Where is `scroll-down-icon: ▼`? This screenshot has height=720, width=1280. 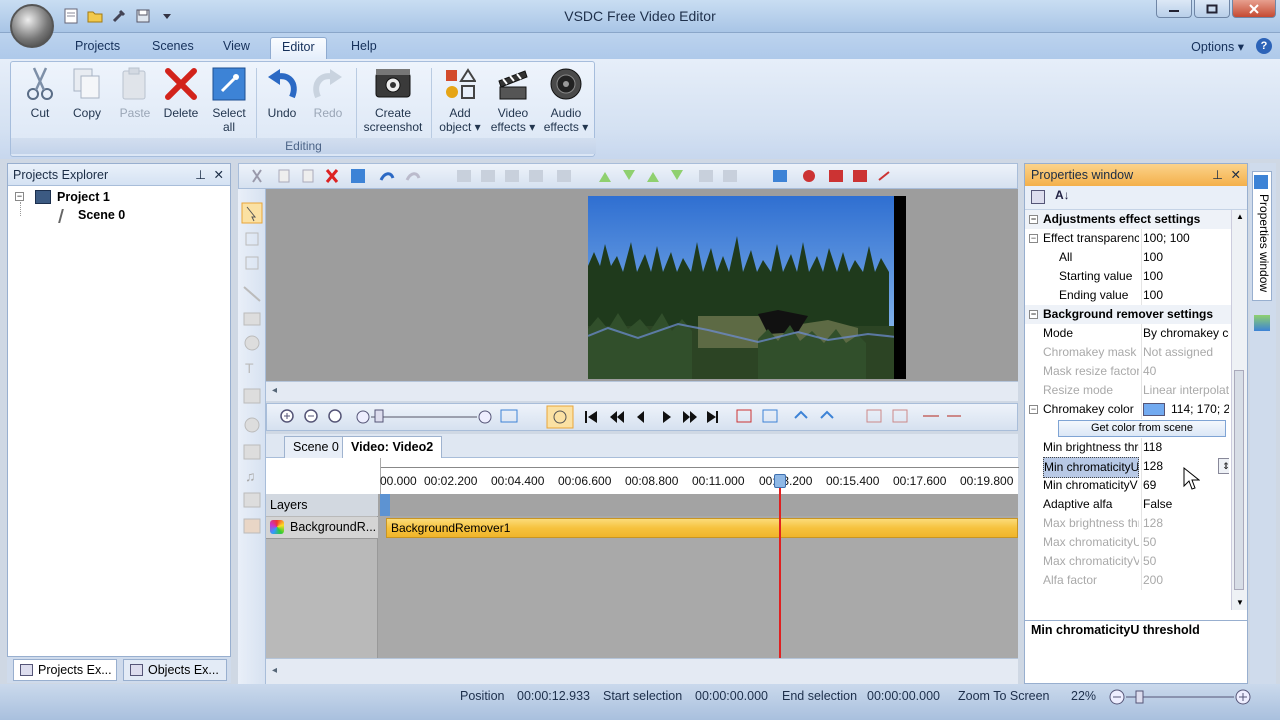
scroll-down-icon: ▼ is located at coordinates (1240, 602).